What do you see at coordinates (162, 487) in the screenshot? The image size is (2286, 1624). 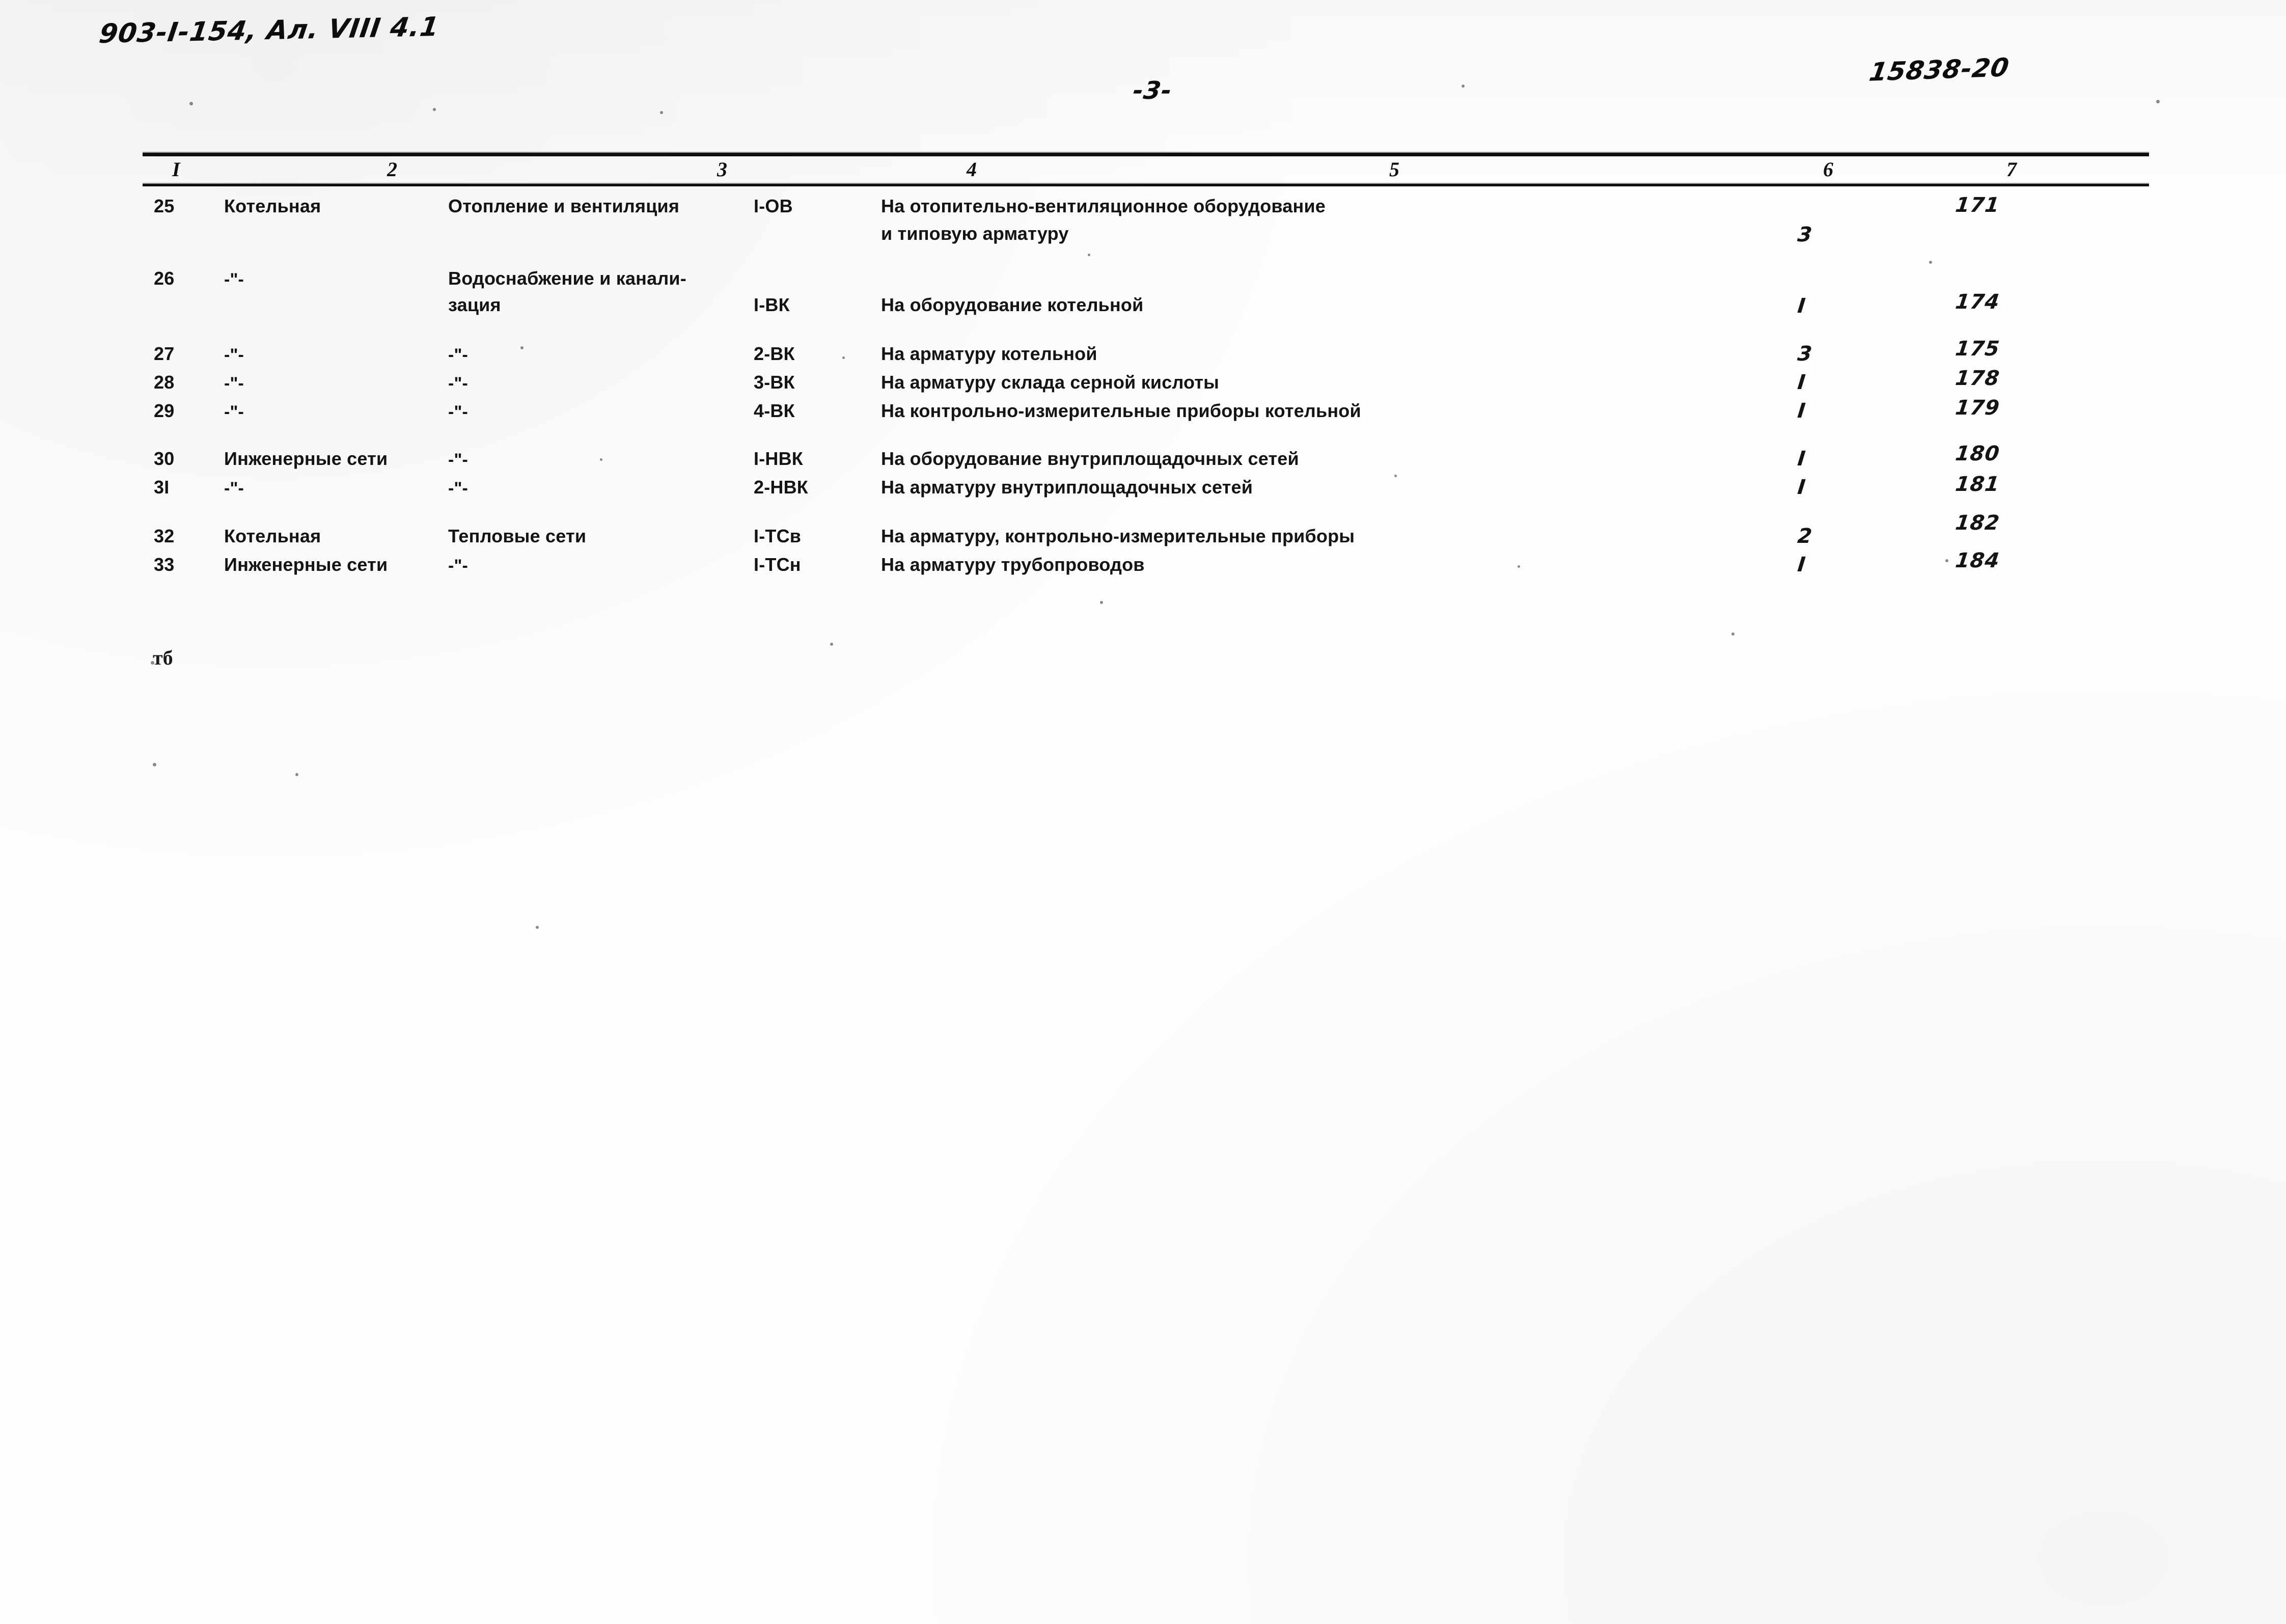 I see `row-number: 3I` at bounding box center [162, 487].